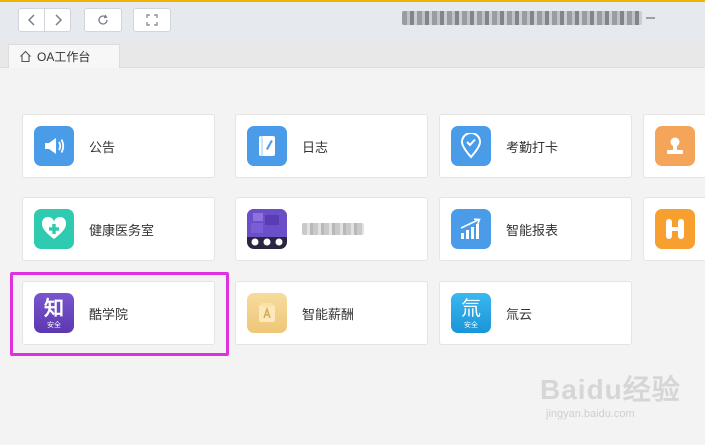  Describe the element at coordinates (519, 314) in the screenshot. I see `app-label: 氚云` at that location.